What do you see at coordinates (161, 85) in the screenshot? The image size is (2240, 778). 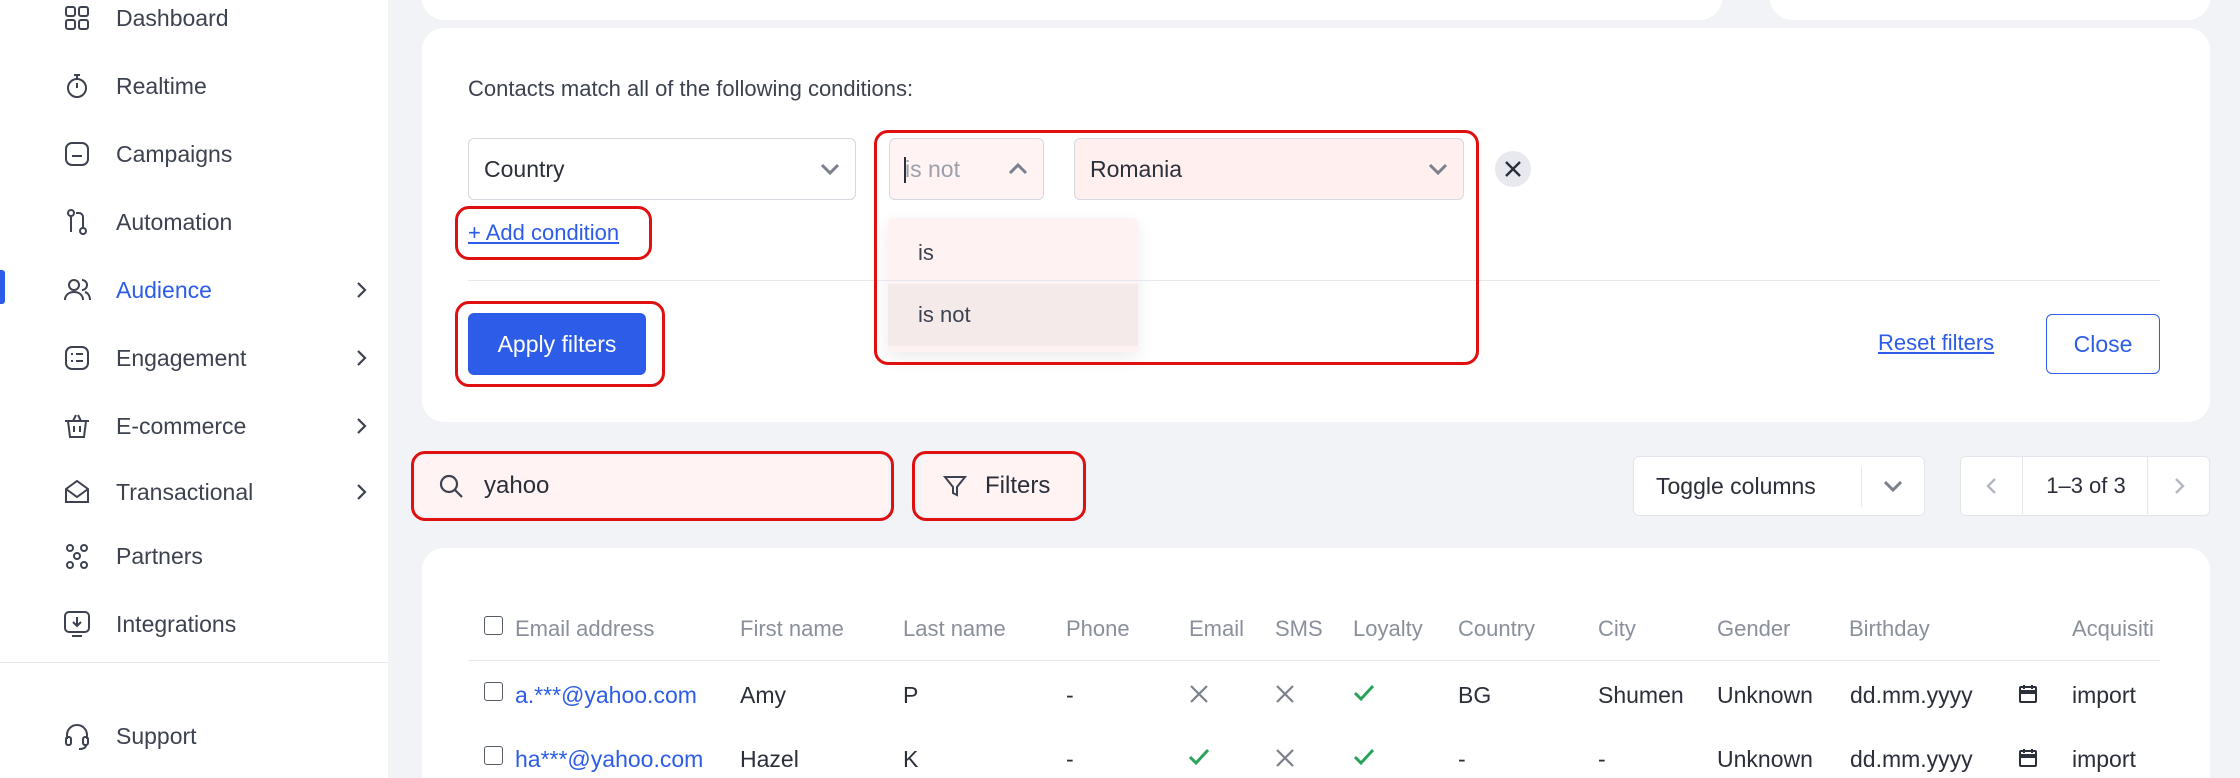 I see `sidebar-item-label: Realtime` at bounding box center [161, 85].